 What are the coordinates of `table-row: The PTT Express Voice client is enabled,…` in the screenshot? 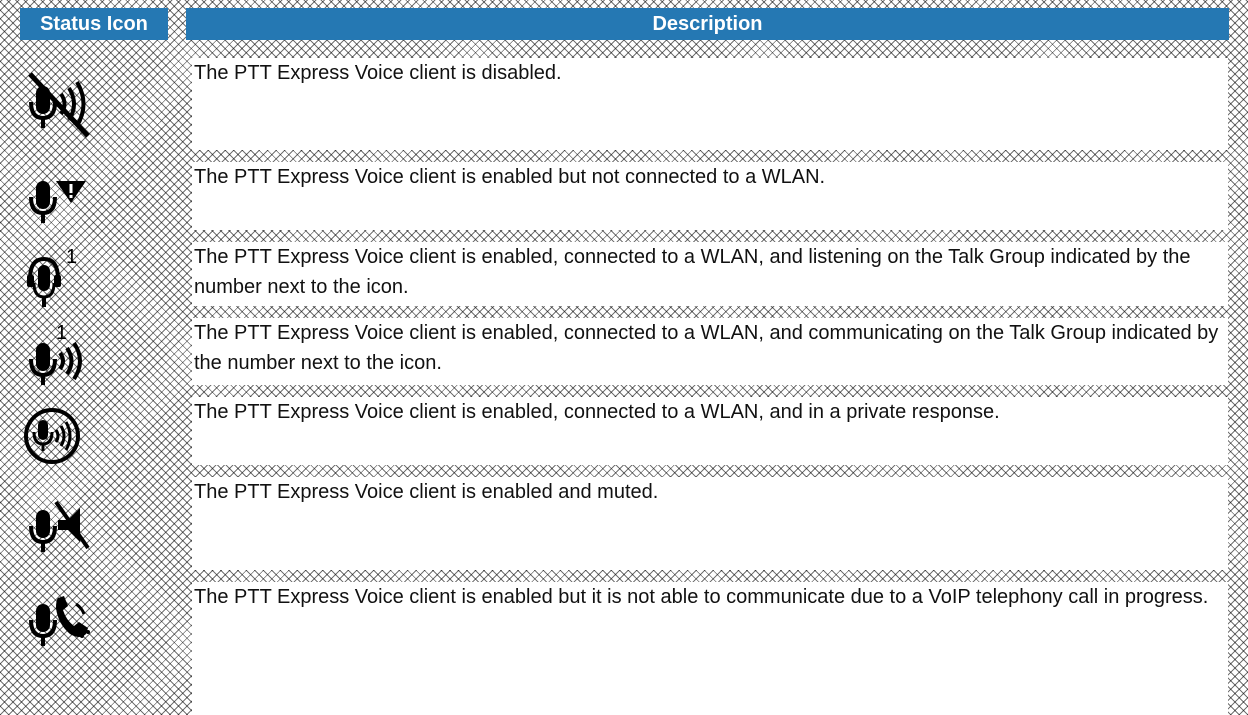 It's located at (624, 437).